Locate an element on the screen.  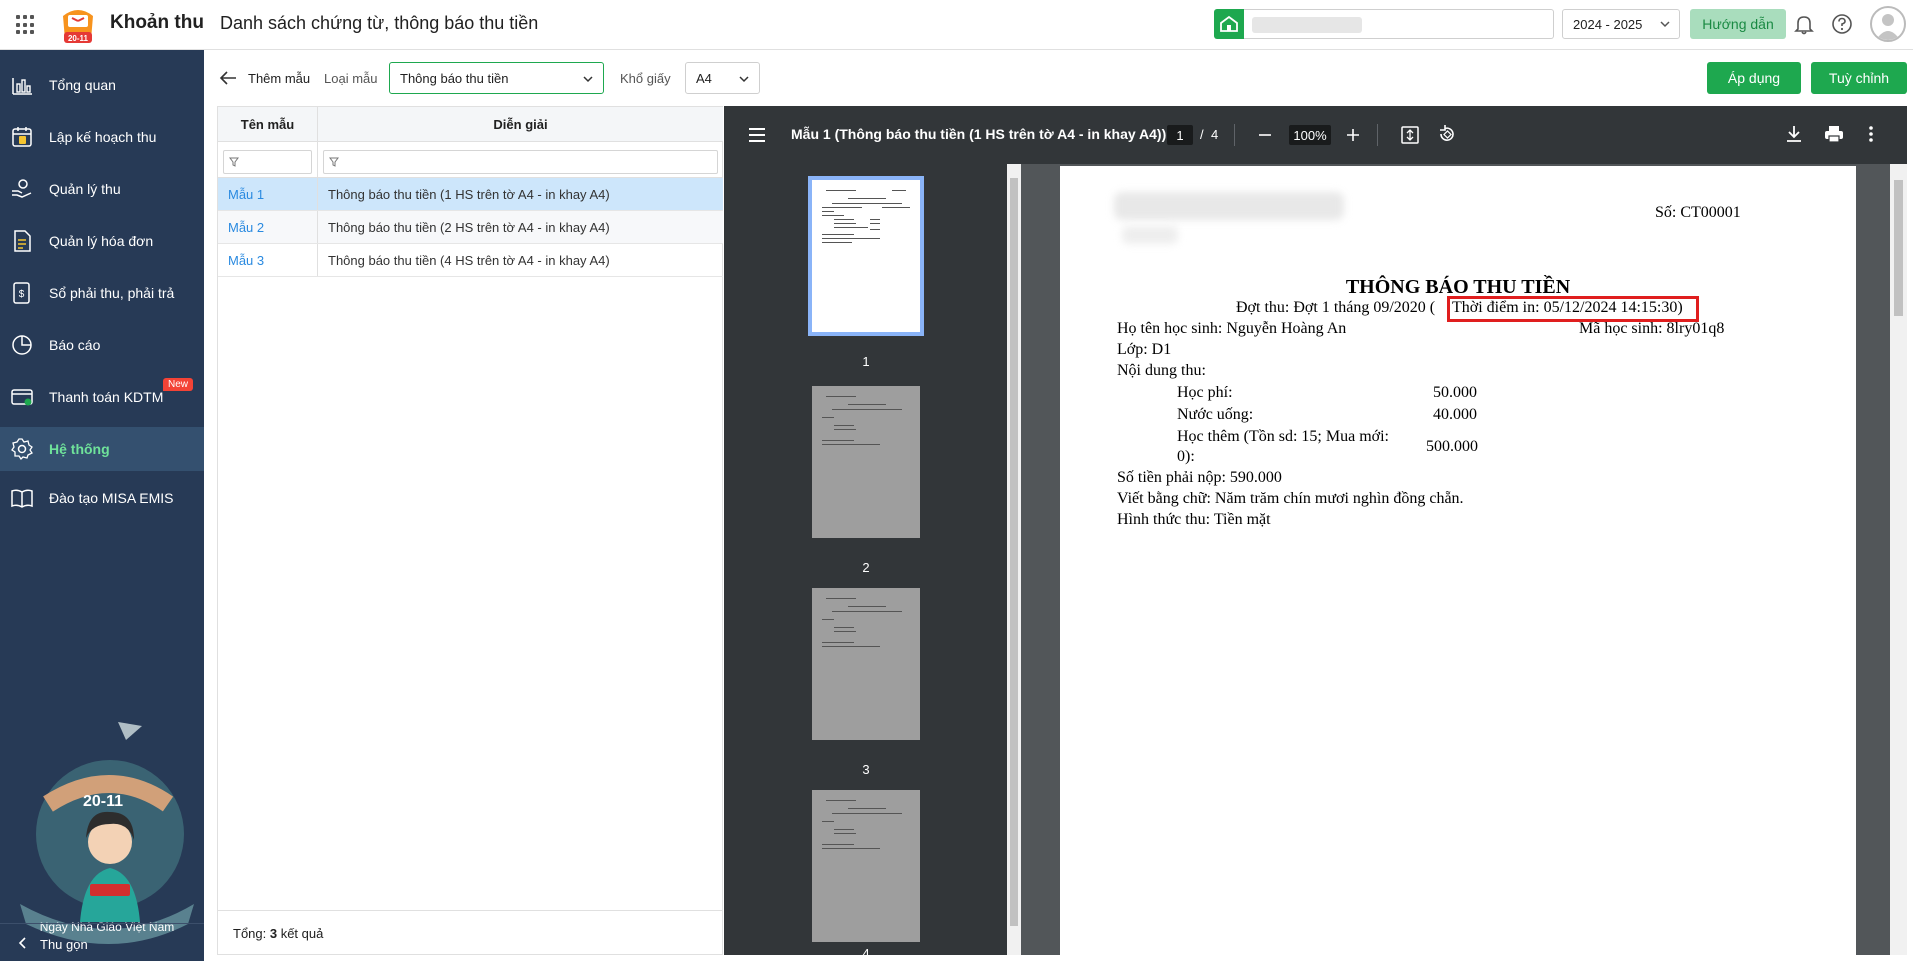
sidebar-item-overview: Tổng quan is located at coordinates (102, 85).